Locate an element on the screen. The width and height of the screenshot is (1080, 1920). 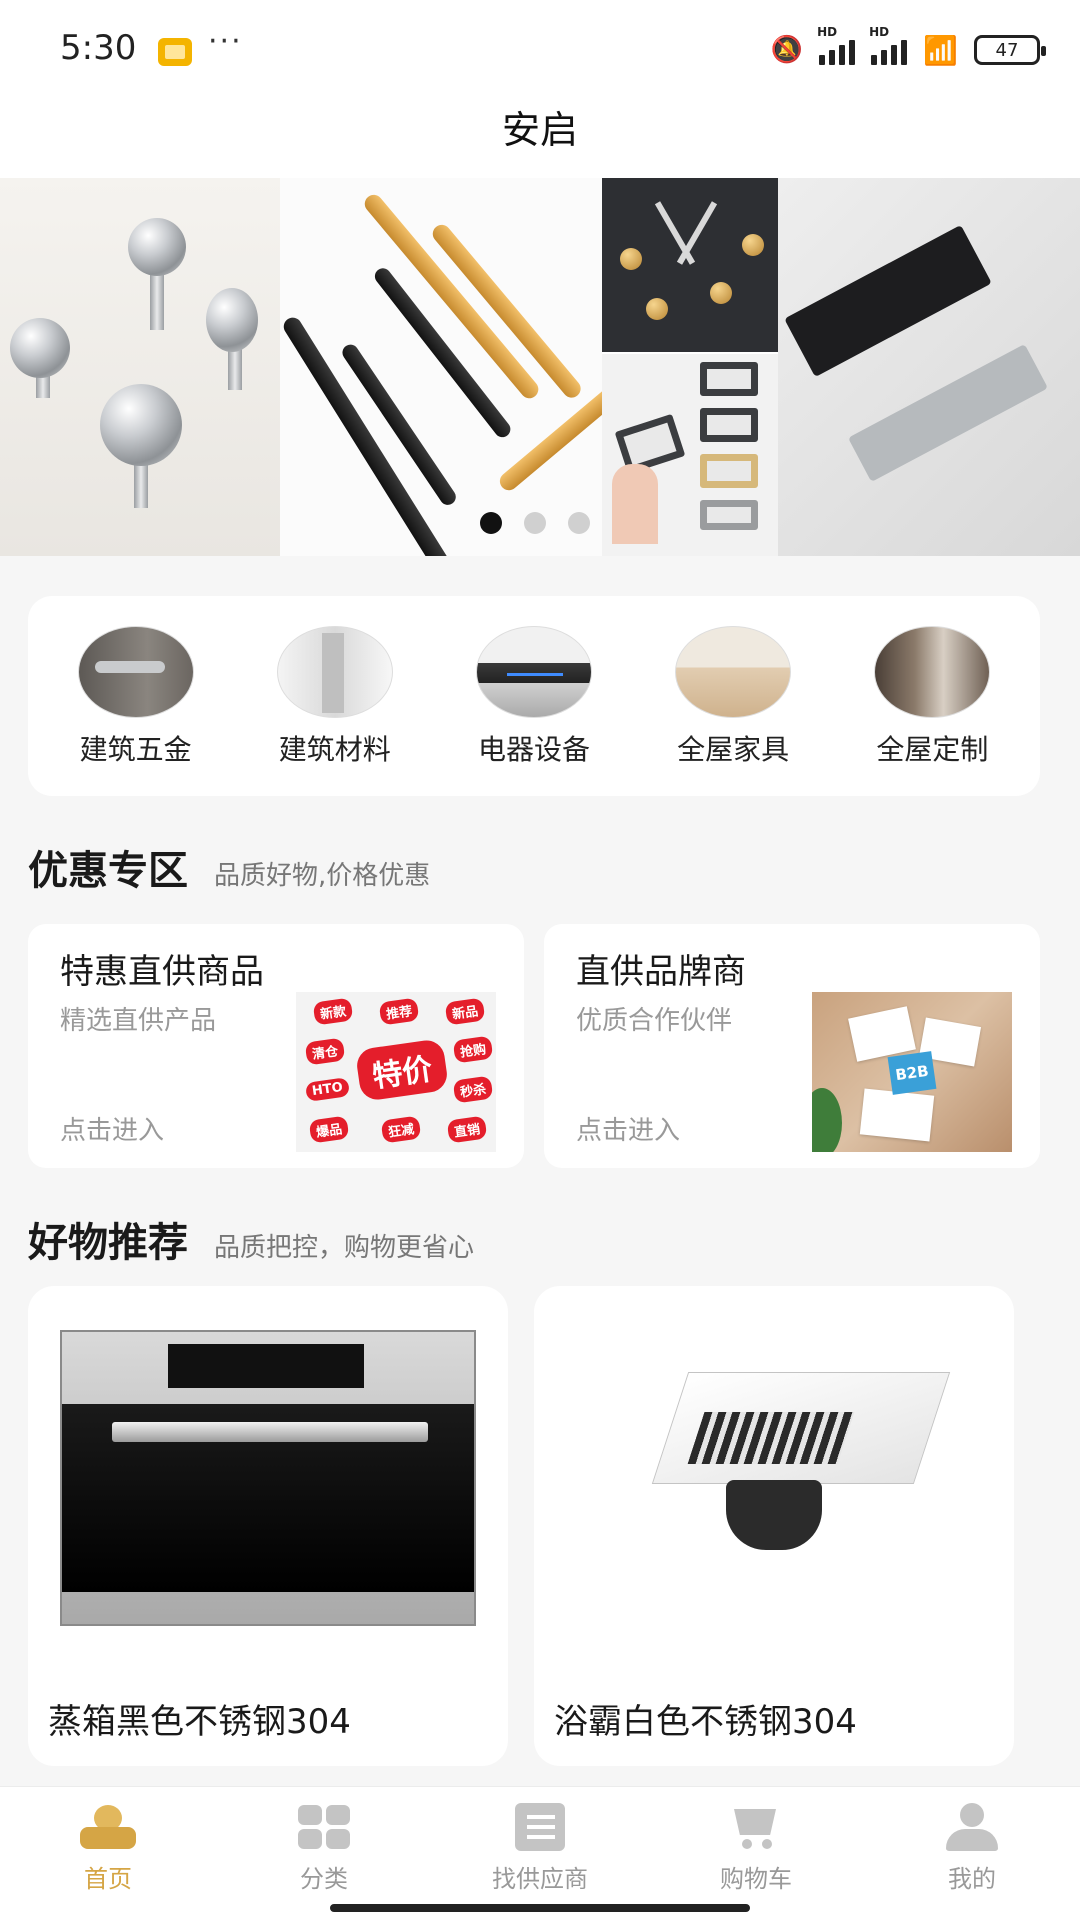
product-card: 蒸箱黑色不锈钢304 is located at coordinates (268, 1526).